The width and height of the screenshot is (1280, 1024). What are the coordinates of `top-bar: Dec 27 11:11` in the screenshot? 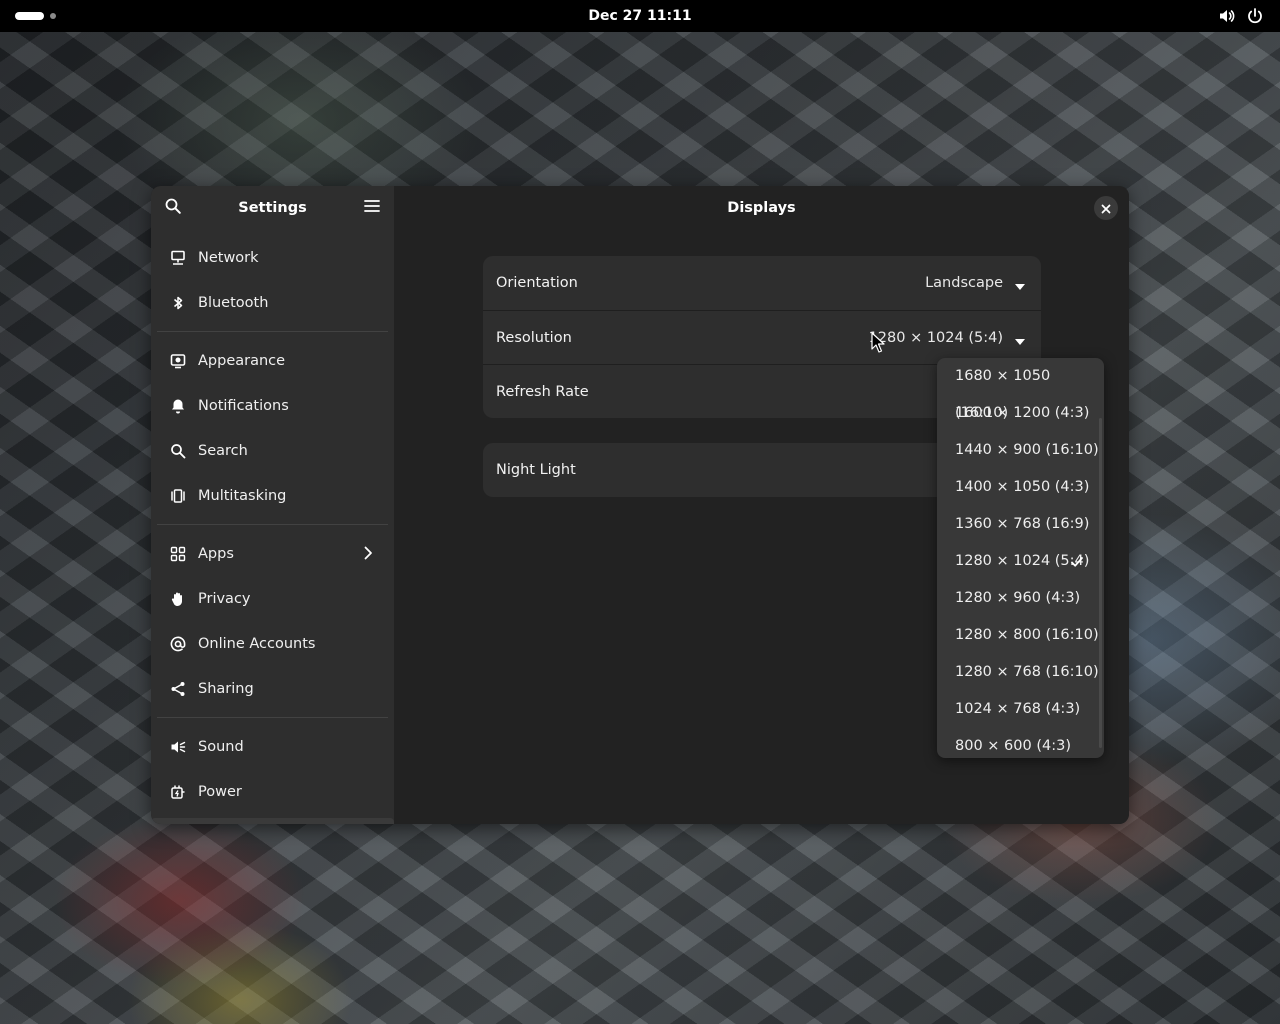 It's located at (640, 16).